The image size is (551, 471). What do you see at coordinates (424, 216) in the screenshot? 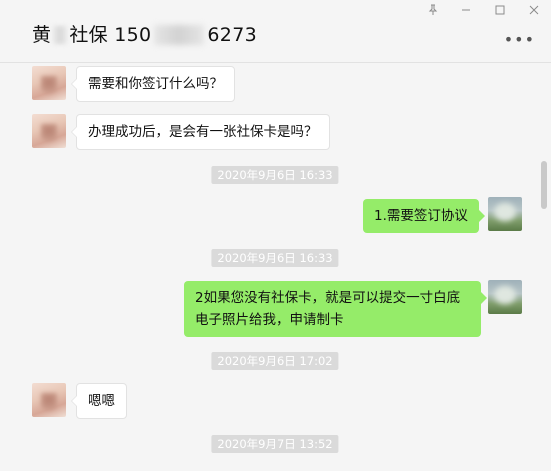
I see `outgoing-message-bubble: 1.需要签订协议` at bounding box center [424, 216].